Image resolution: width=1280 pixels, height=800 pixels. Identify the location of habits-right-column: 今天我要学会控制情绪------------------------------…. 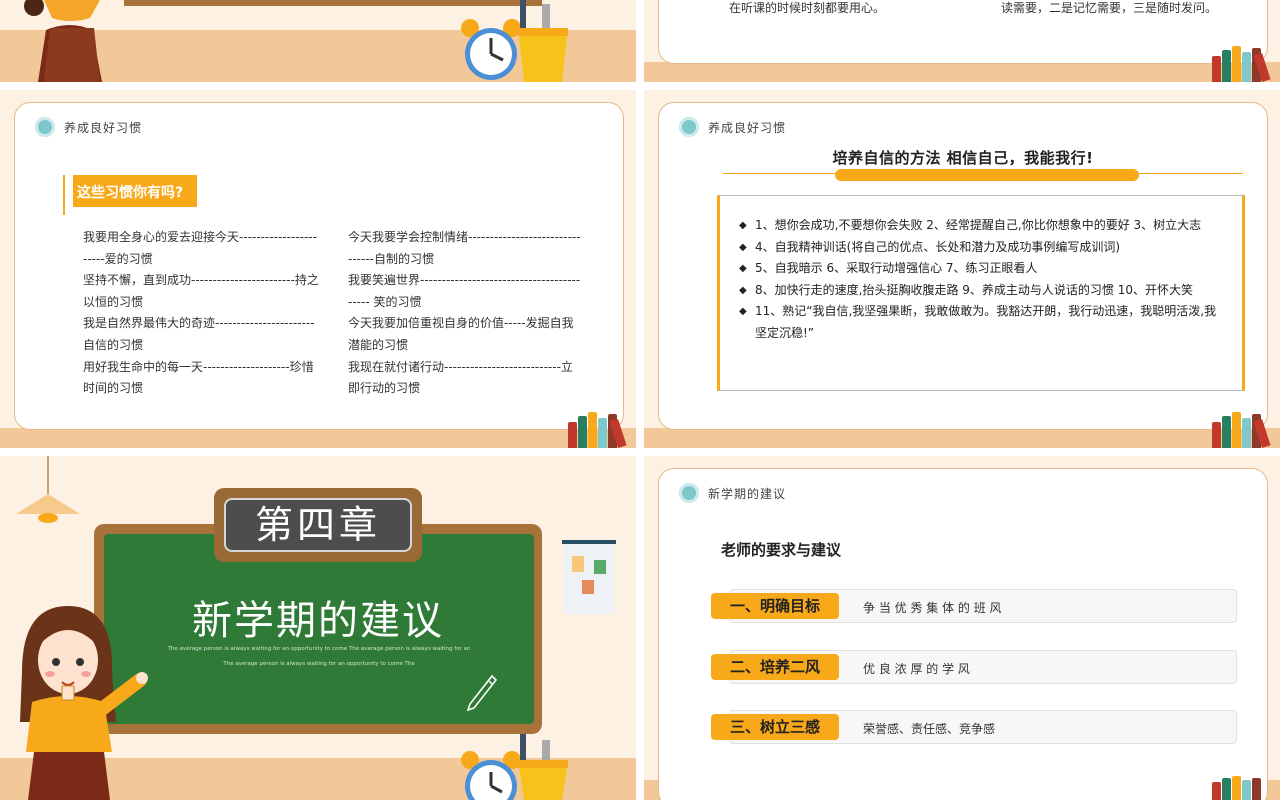
(466, 313).